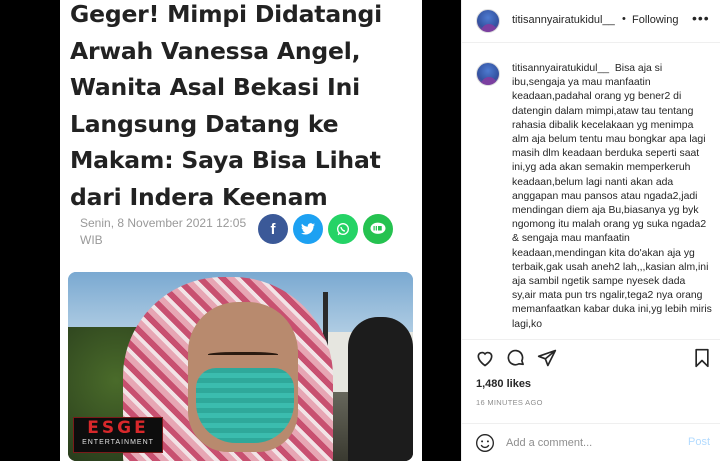 This screenshot has height=461, width=720. I want to click on caption-avatar, so click(488, 74).